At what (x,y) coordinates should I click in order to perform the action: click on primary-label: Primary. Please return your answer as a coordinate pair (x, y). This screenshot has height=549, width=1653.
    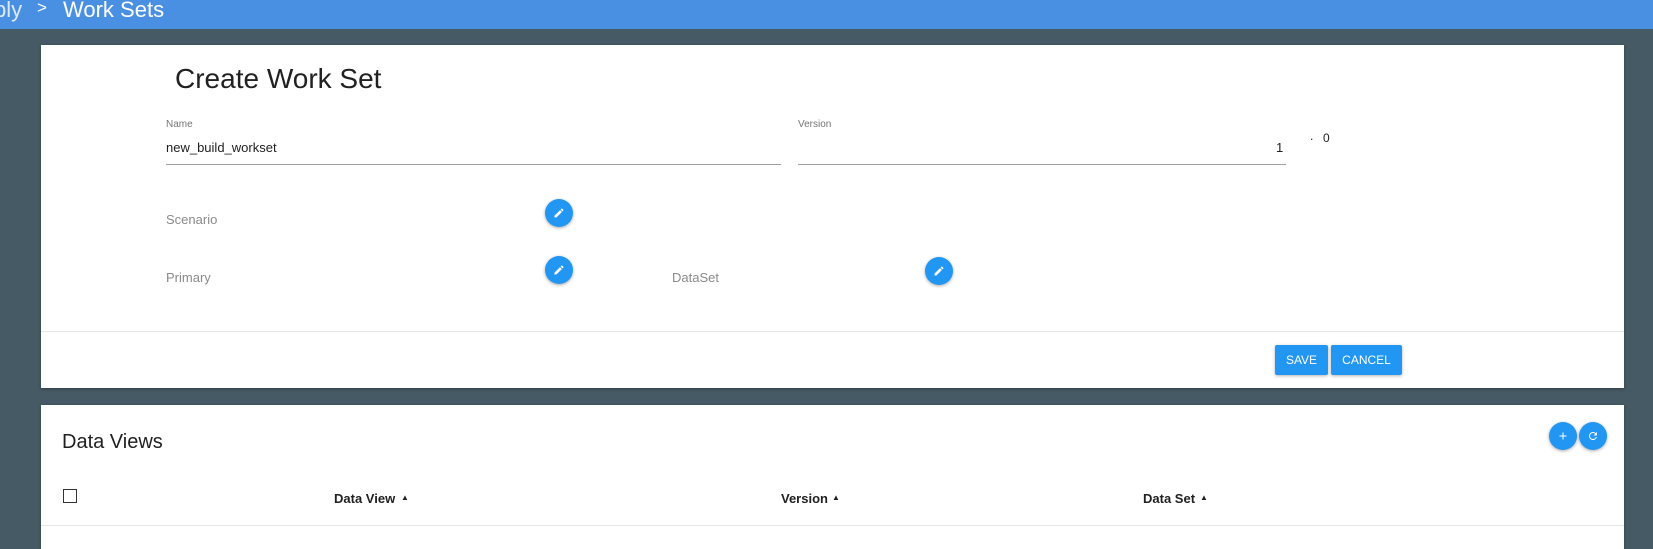
    Looking at the image, I should click on (188, 277).